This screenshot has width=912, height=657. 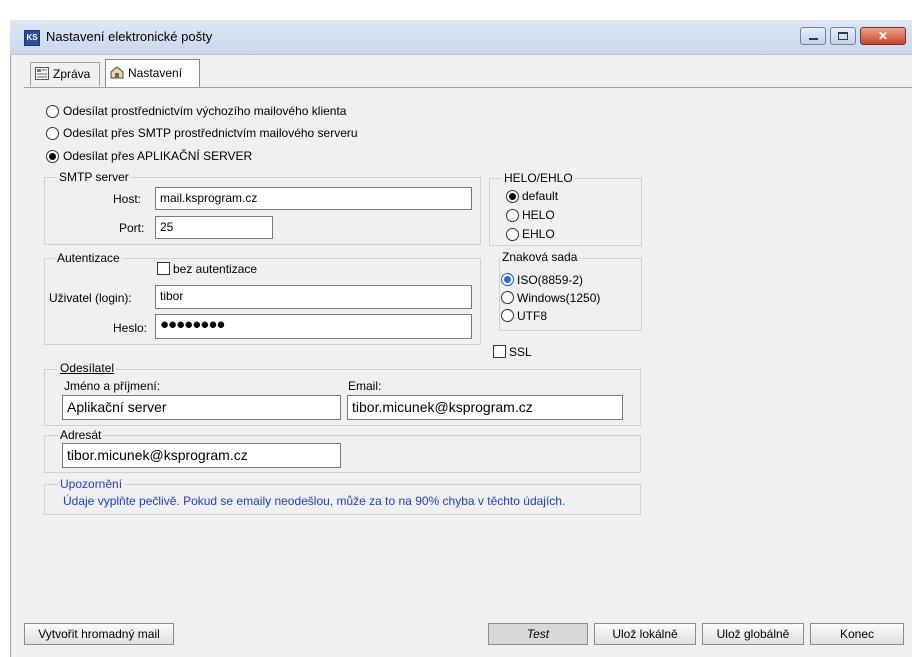 I want to click on notice-title: Upozornění, so click(x=91, y=484).